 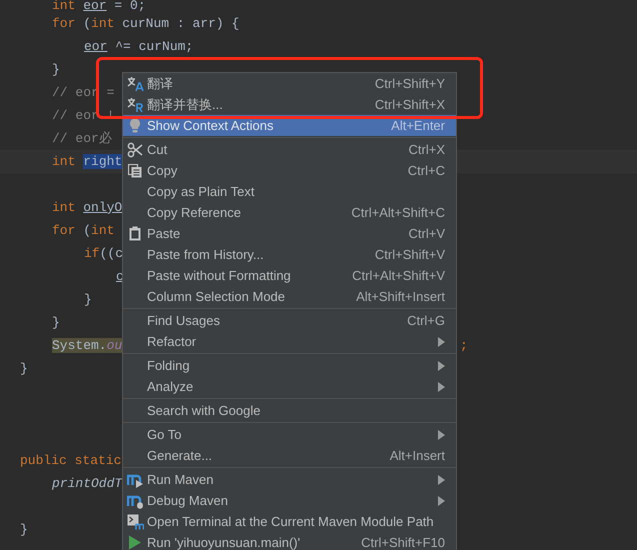 I want to click on menu-item: Go To, so click(x=289, y=434).